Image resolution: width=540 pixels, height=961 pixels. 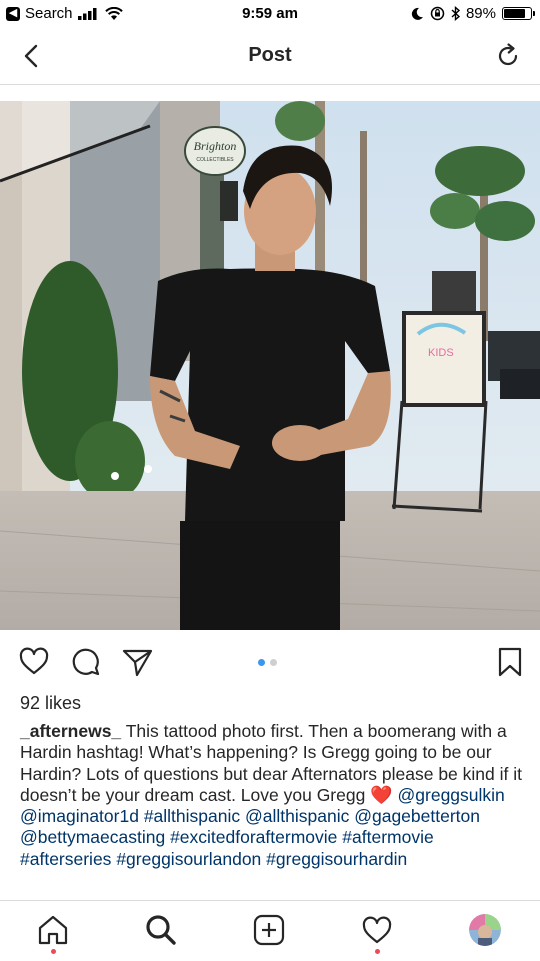 What do you see at coordinates (253, 837) in the screenshot?
I see `hashtag-link: #excitedforaftermovie` at bounding box center [253, 837].